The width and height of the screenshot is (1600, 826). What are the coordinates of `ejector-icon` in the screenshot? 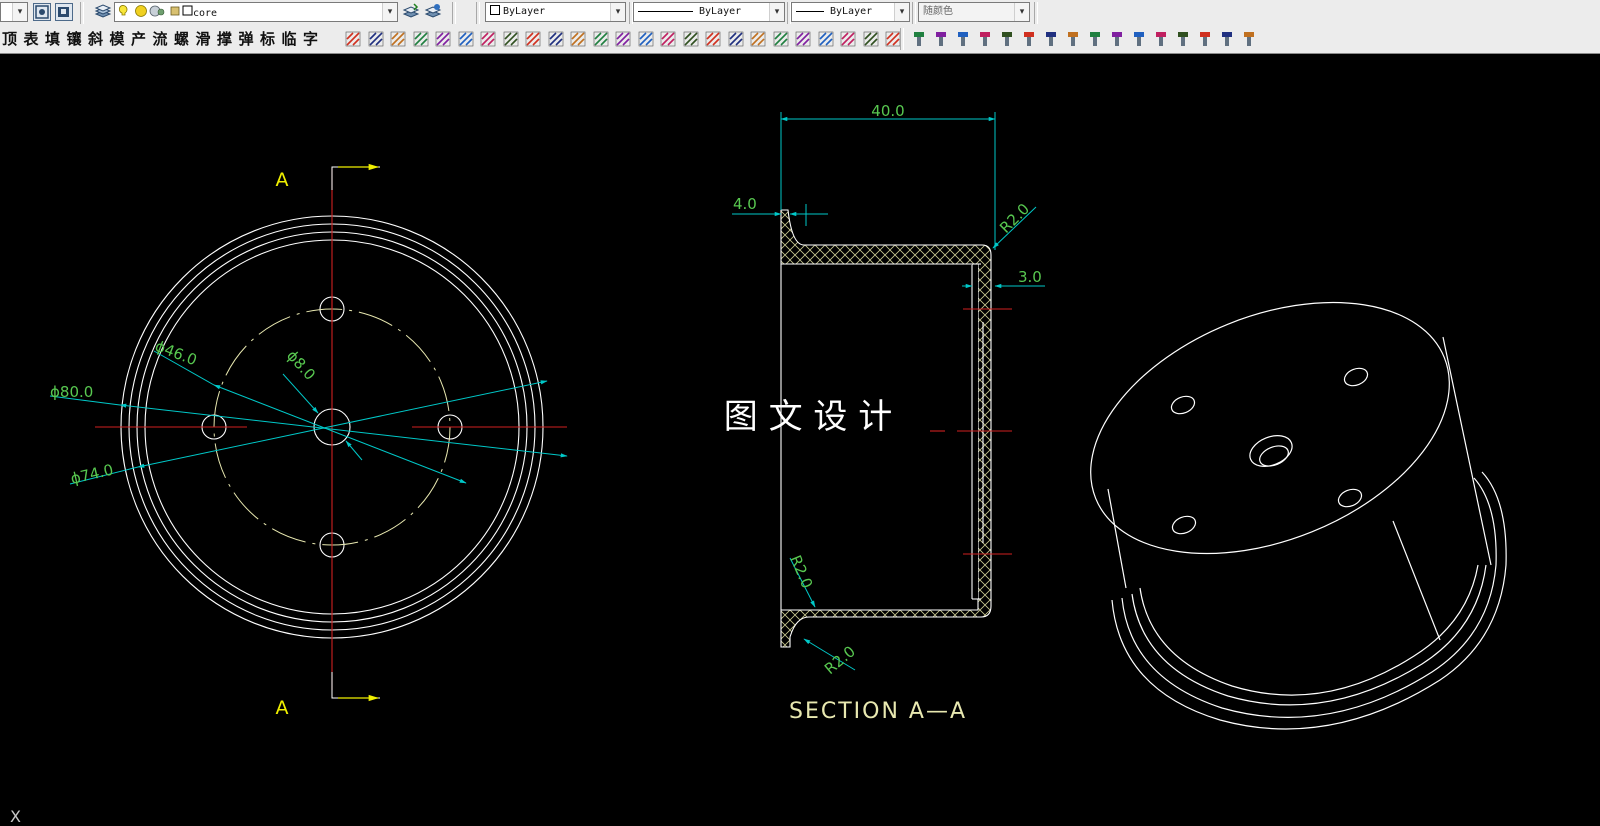 It's located at (941, 39).